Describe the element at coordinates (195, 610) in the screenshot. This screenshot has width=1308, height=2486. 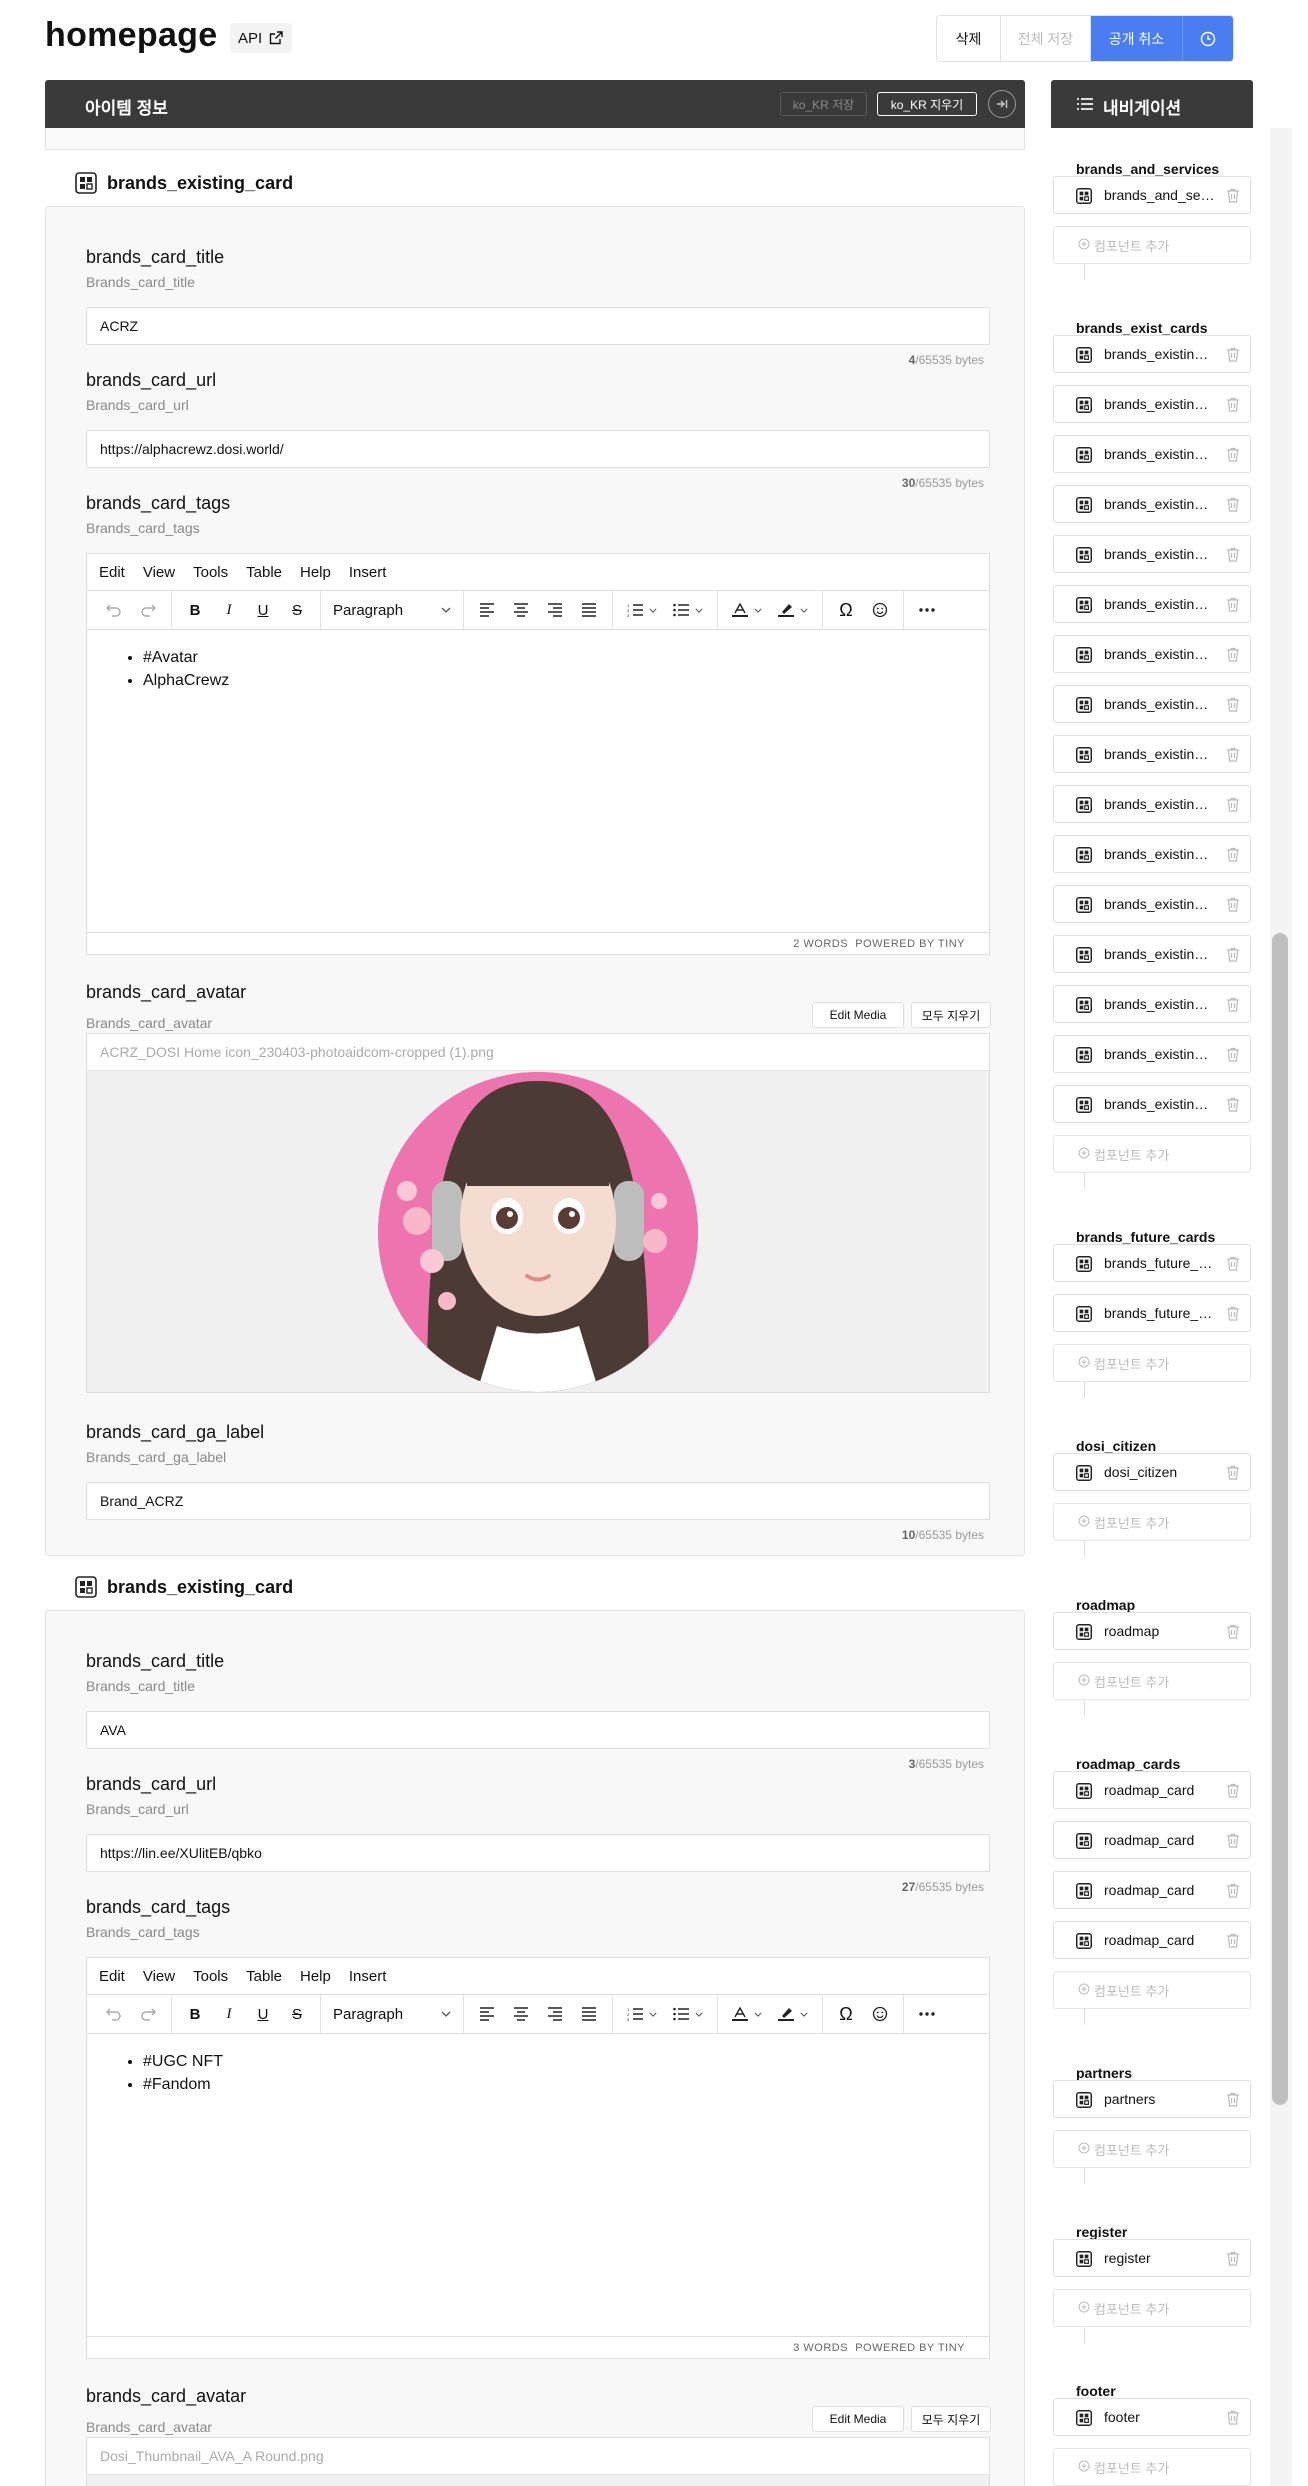
I see `bold-button: B` at that location.